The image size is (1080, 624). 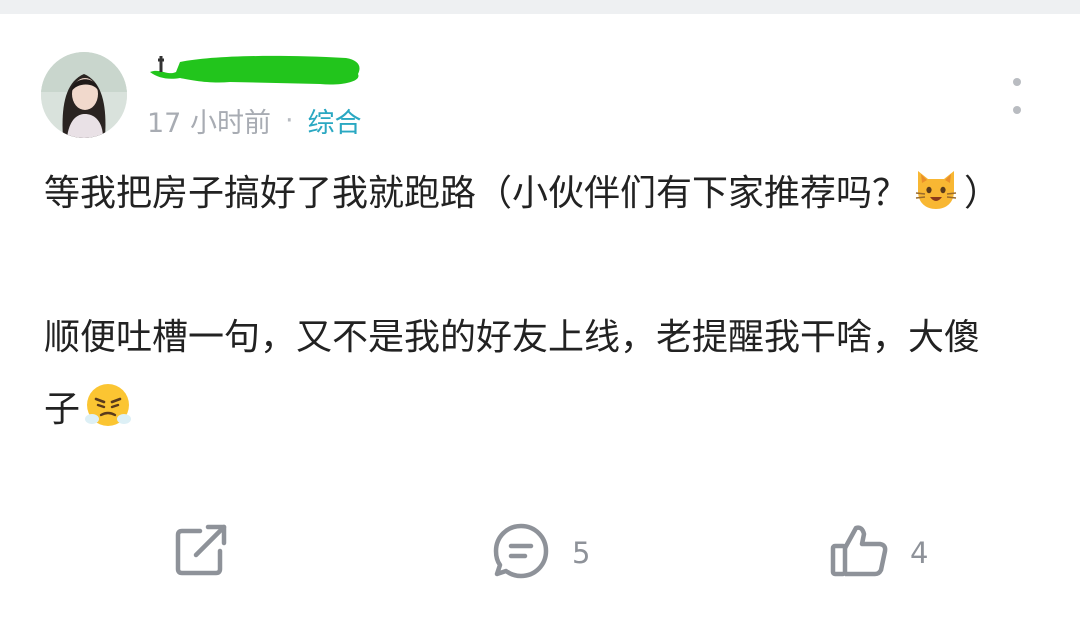 What do you see at coordinates (524, 194) in the screenshot?
I see `post-paragraph-1: 等我把房子搞好了我就跑路（小伙伴们有下家推荐吗？ ）` at bounding box center [524, 194].